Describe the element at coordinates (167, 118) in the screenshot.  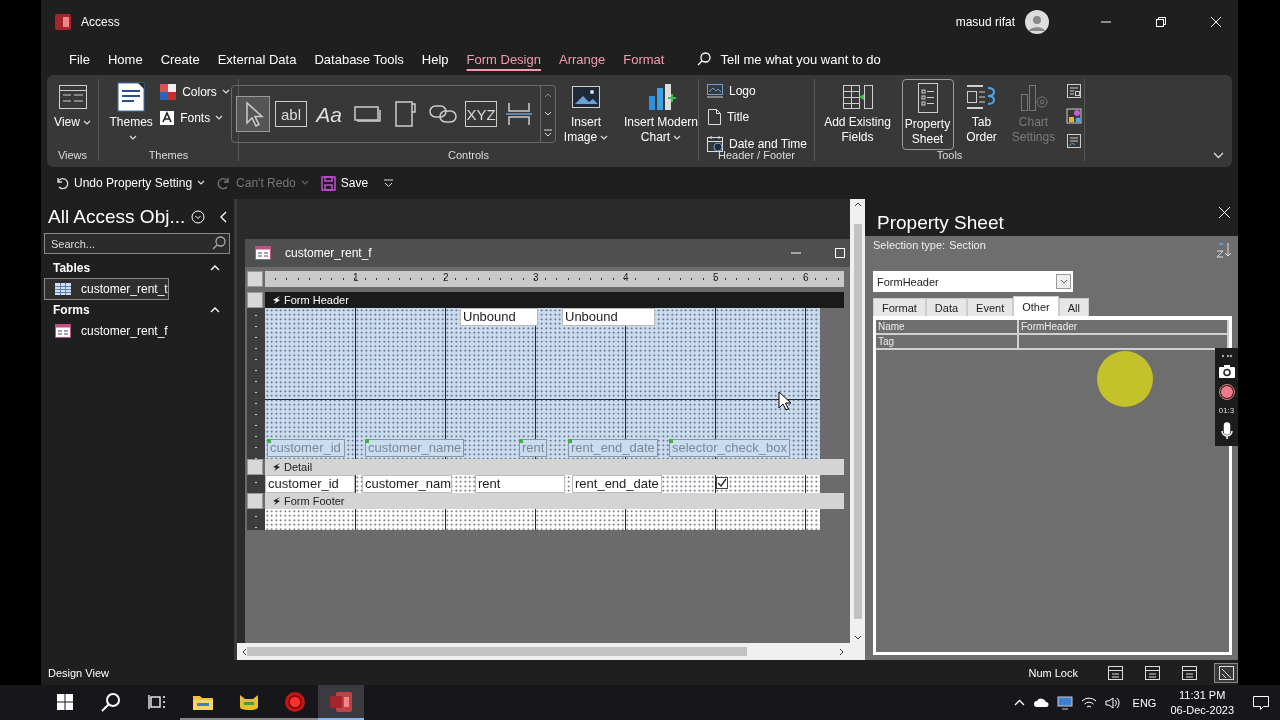
I see `font-icon` at that location.